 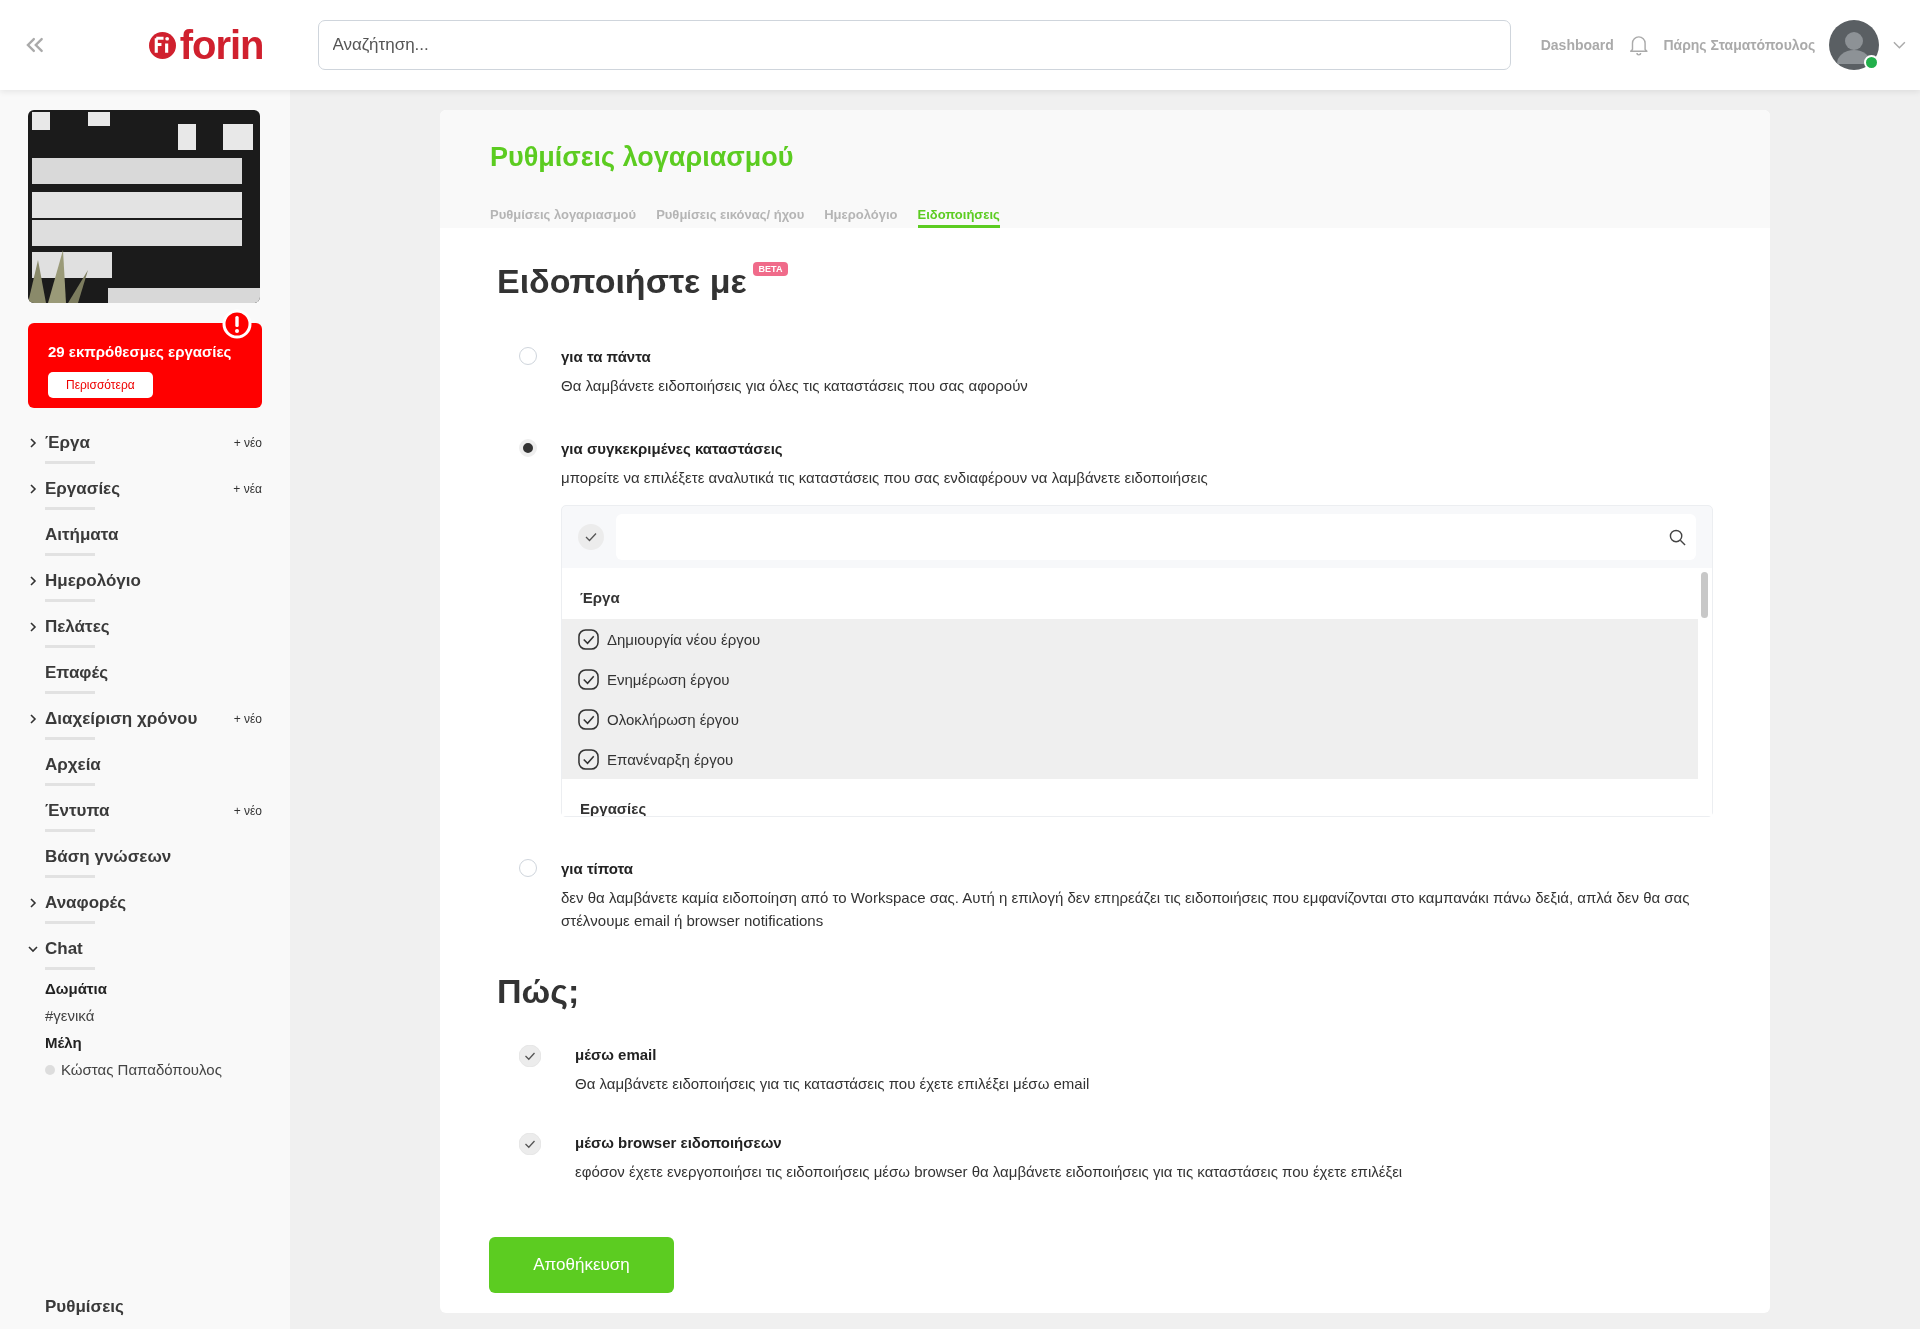 What do you see at coordinates (770, 269) in the screenshot?
I see `beta-badge: BETA` at bounding box center [770, 269].